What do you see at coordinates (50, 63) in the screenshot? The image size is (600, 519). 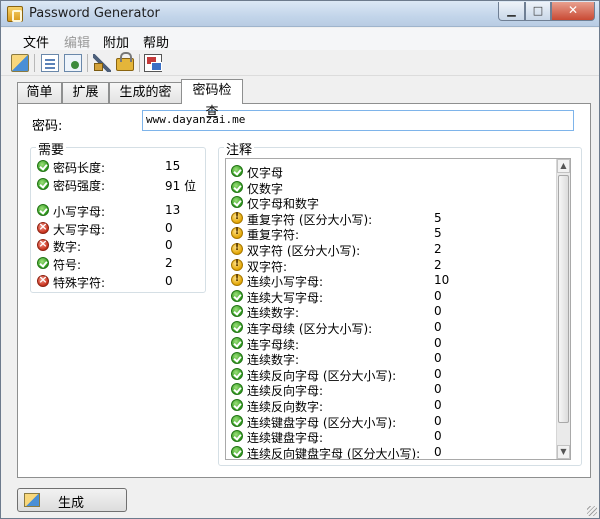 I see `document-icon` at bounding box center [50, 63].